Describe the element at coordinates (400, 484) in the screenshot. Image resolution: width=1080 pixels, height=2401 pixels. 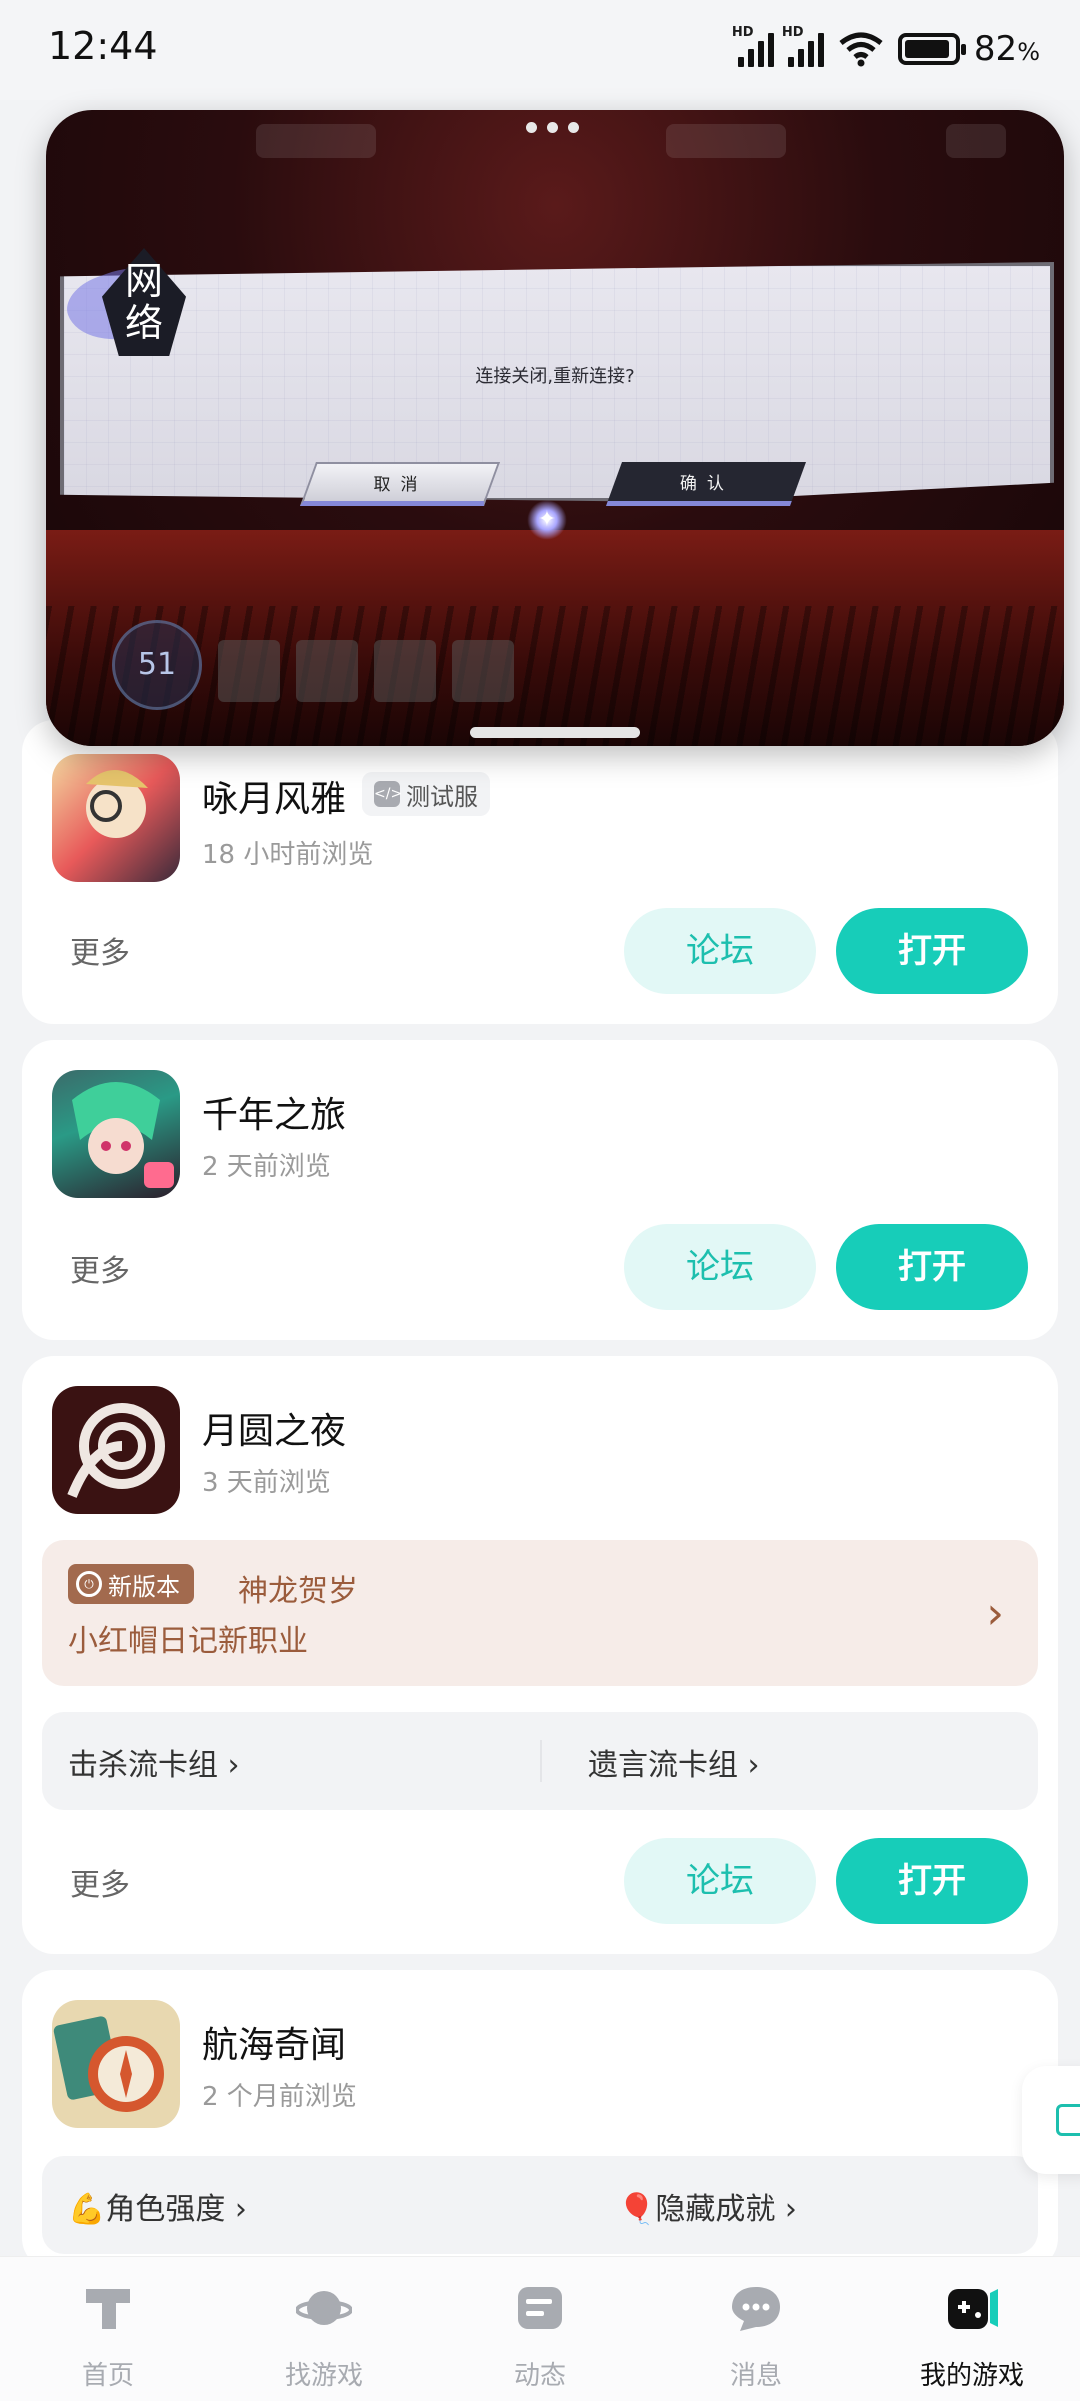
I see `cancel-button: 取消` at that location.